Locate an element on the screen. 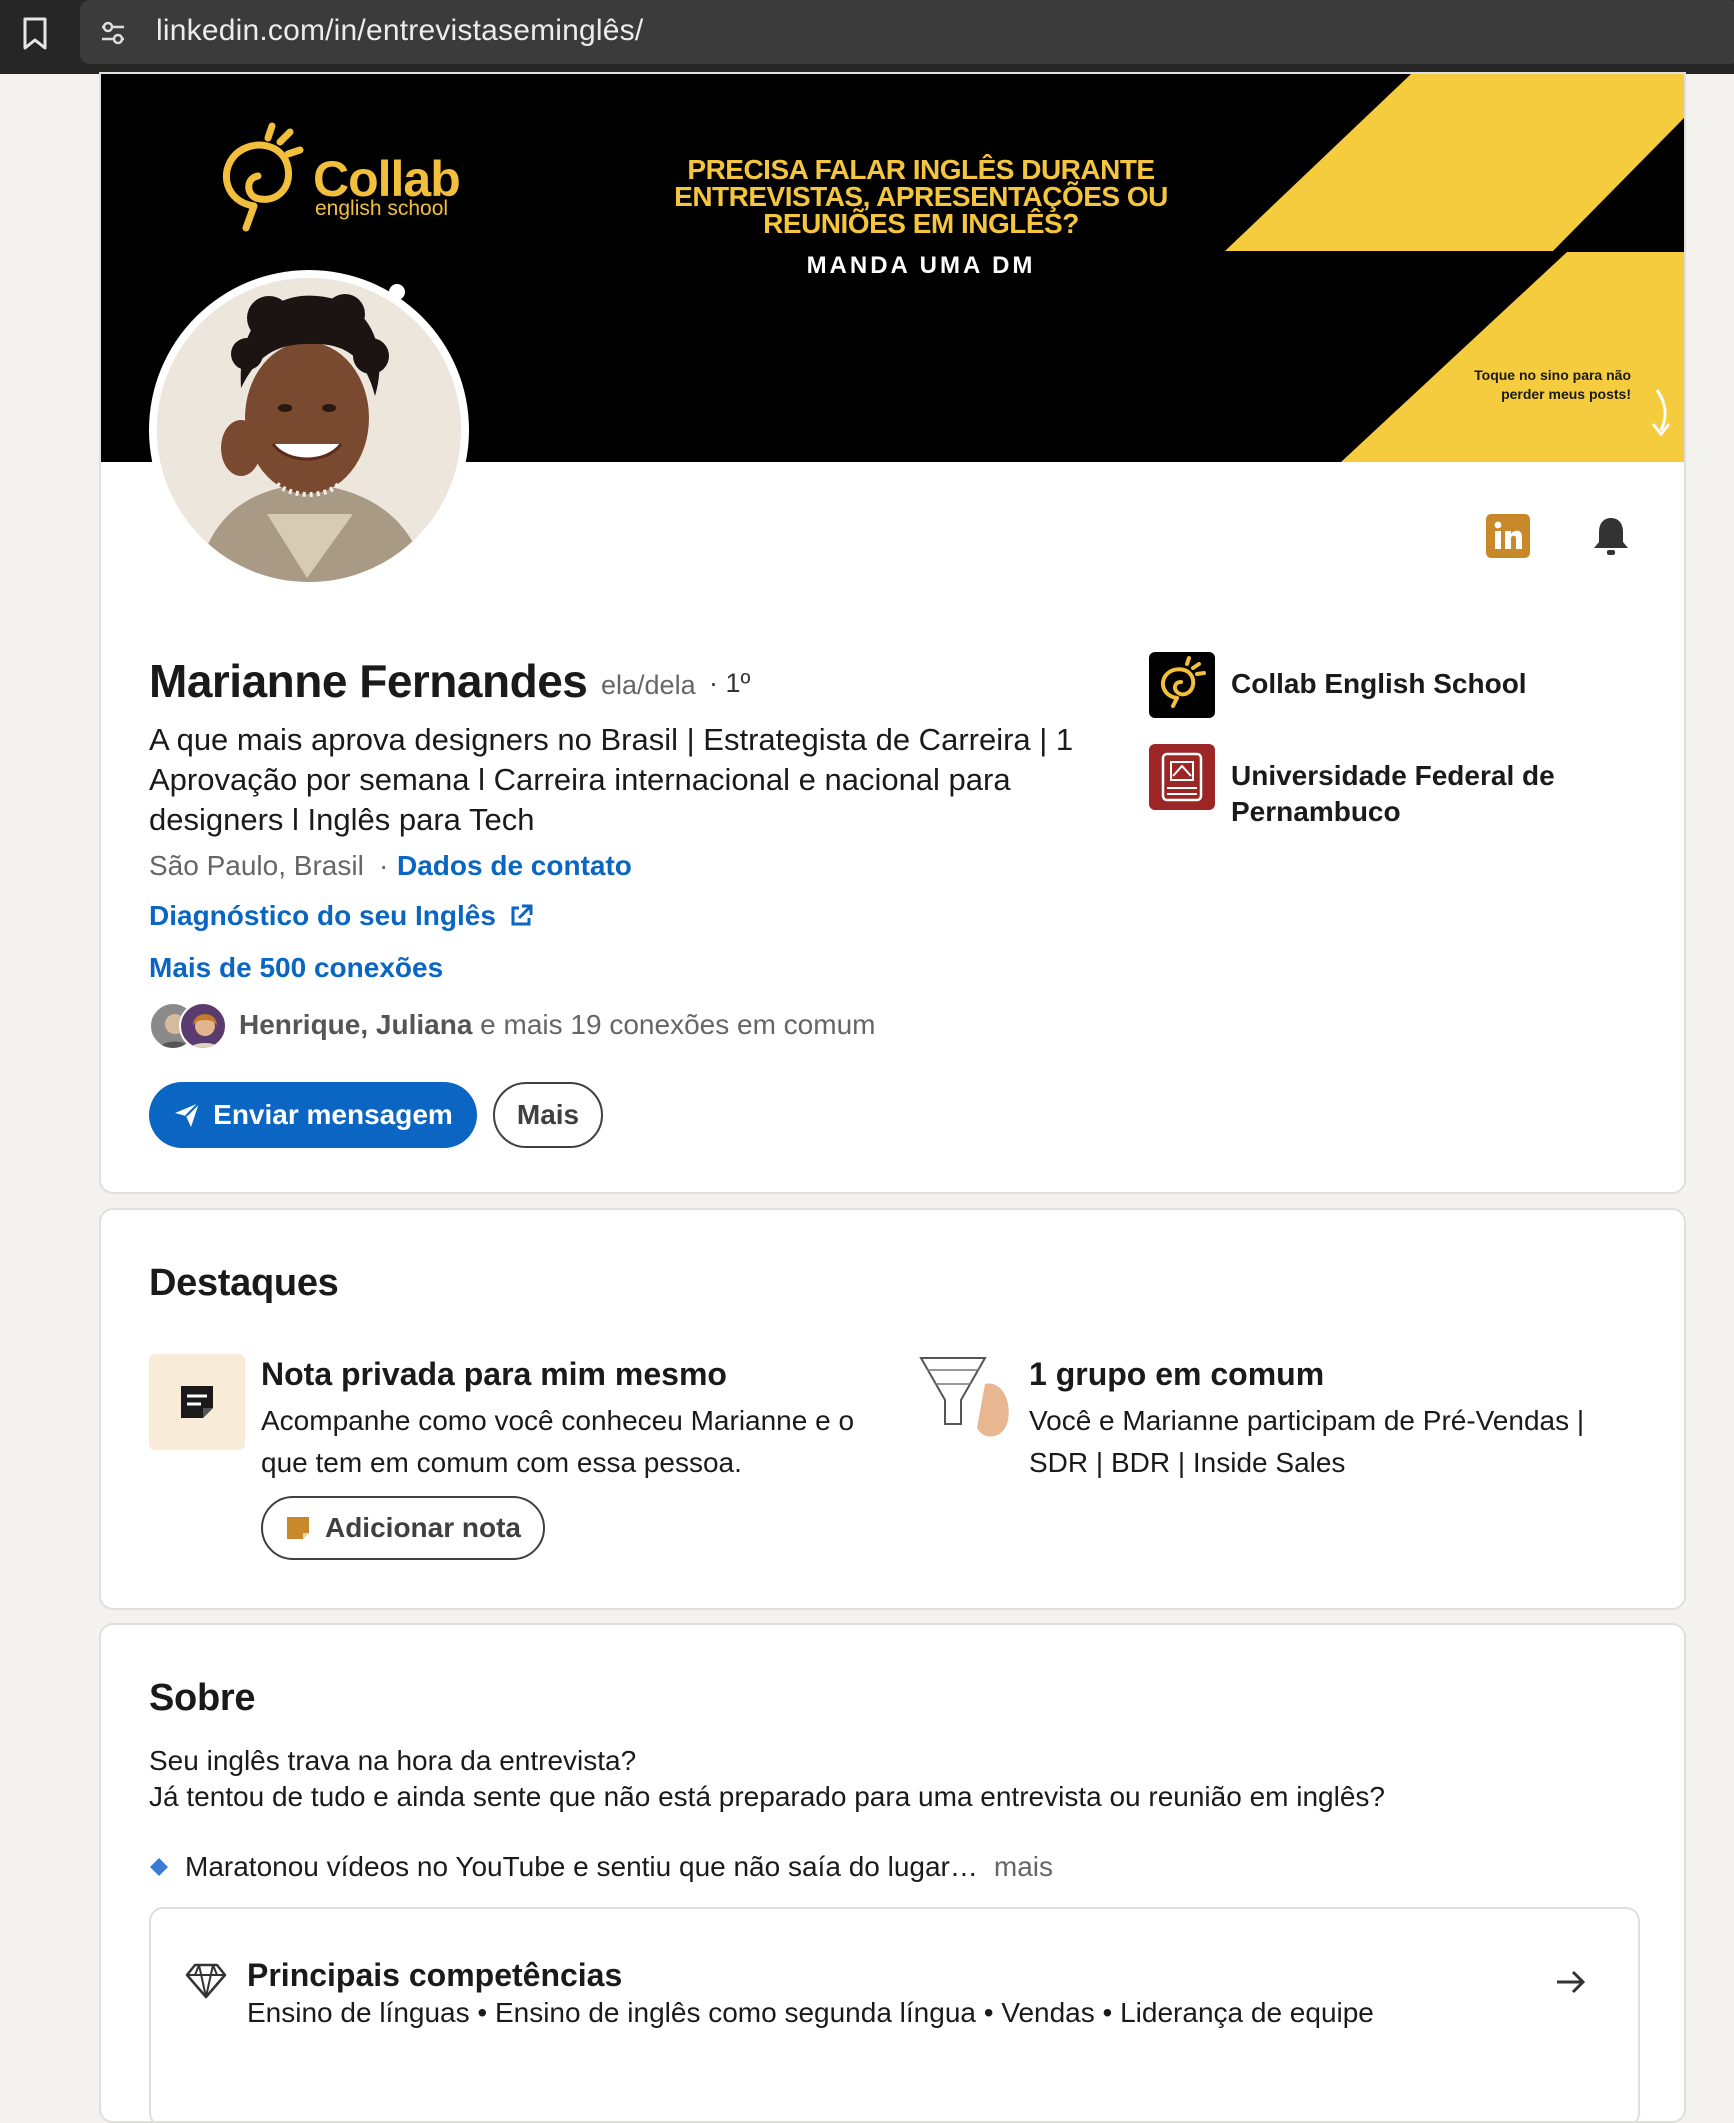 The image size is (1734, 2123). group-image is located at coordinates (965, 1396).